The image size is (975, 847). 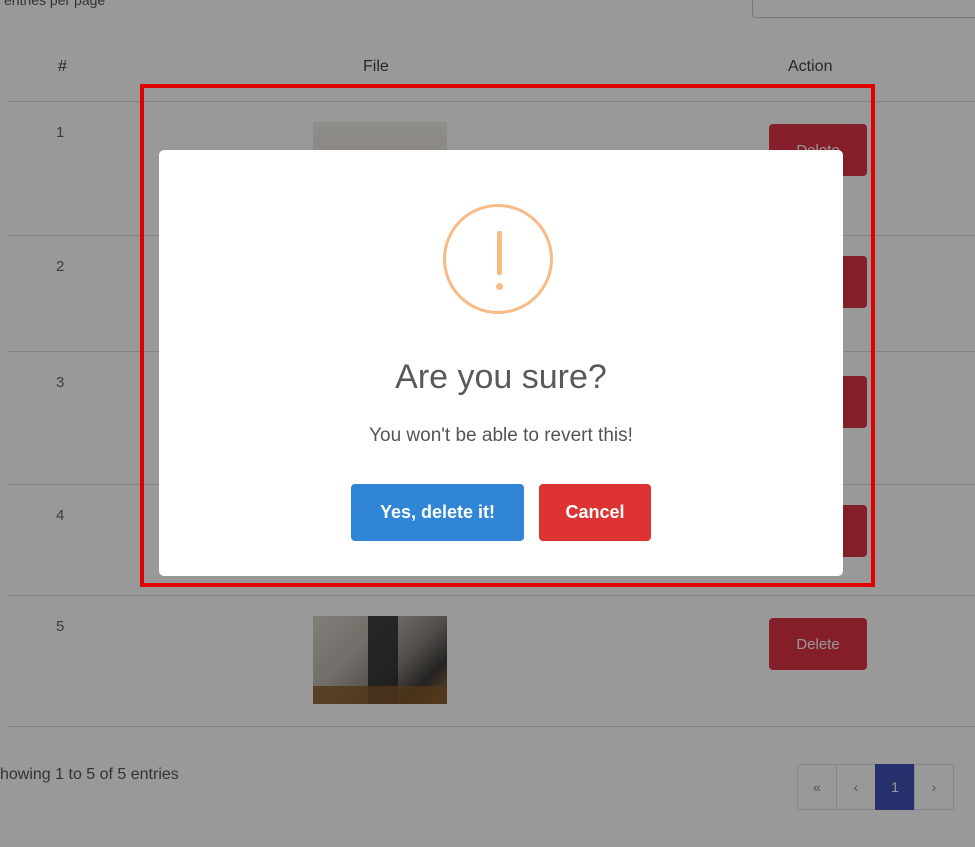 What do you see at coordinates (501, 435) in the screenshot?
I see `dialog-message: You won't be able to revert this!` at bounding box center [501, 435].